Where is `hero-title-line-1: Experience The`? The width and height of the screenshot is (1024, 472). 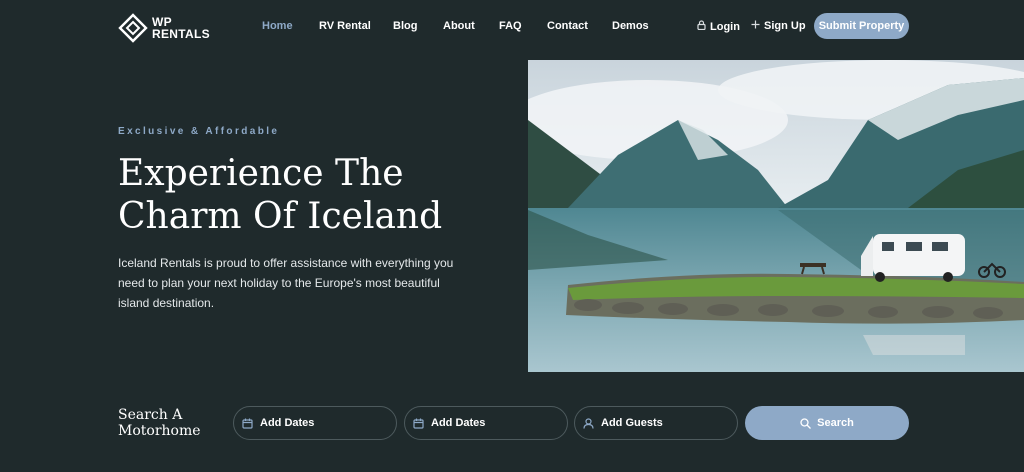
hero-title-line-1: Experience The is located at coordinates (261, 173).